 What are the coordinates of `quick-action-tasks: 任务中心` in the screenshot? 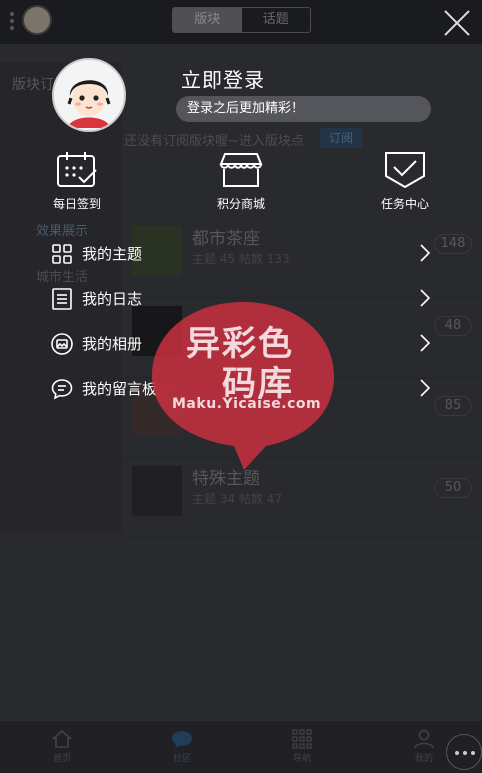 It's located at (405, 181).